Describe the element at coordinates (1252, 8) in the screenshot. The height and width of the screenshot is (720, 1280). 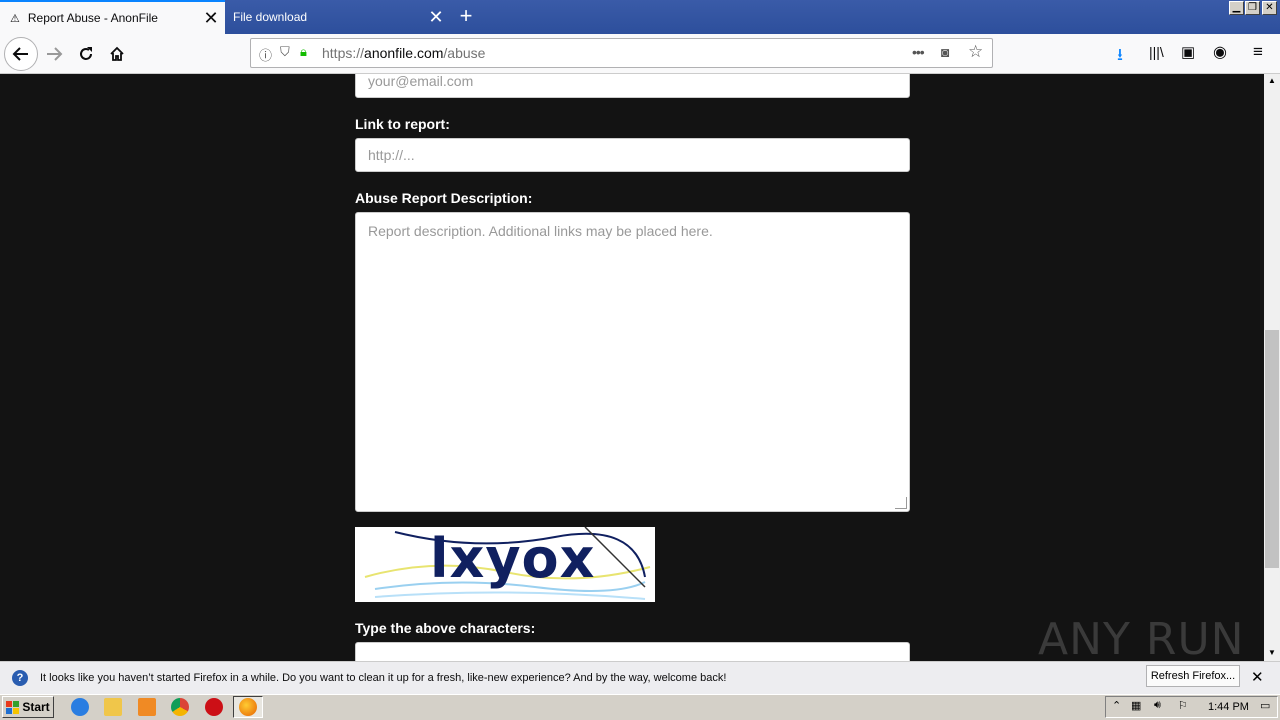
I see `restore-button: ❐` at that location.